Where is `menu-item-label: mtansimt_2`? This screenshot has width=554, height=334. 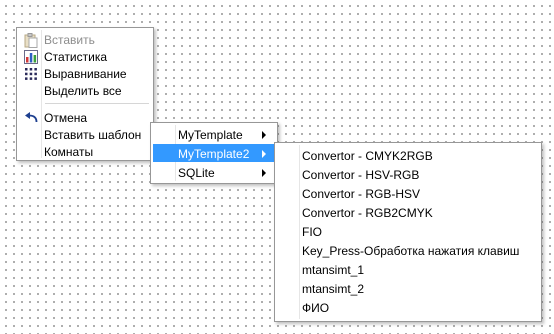
menu-item-label: mtansimt_2 is located at coordinates (333, 289).